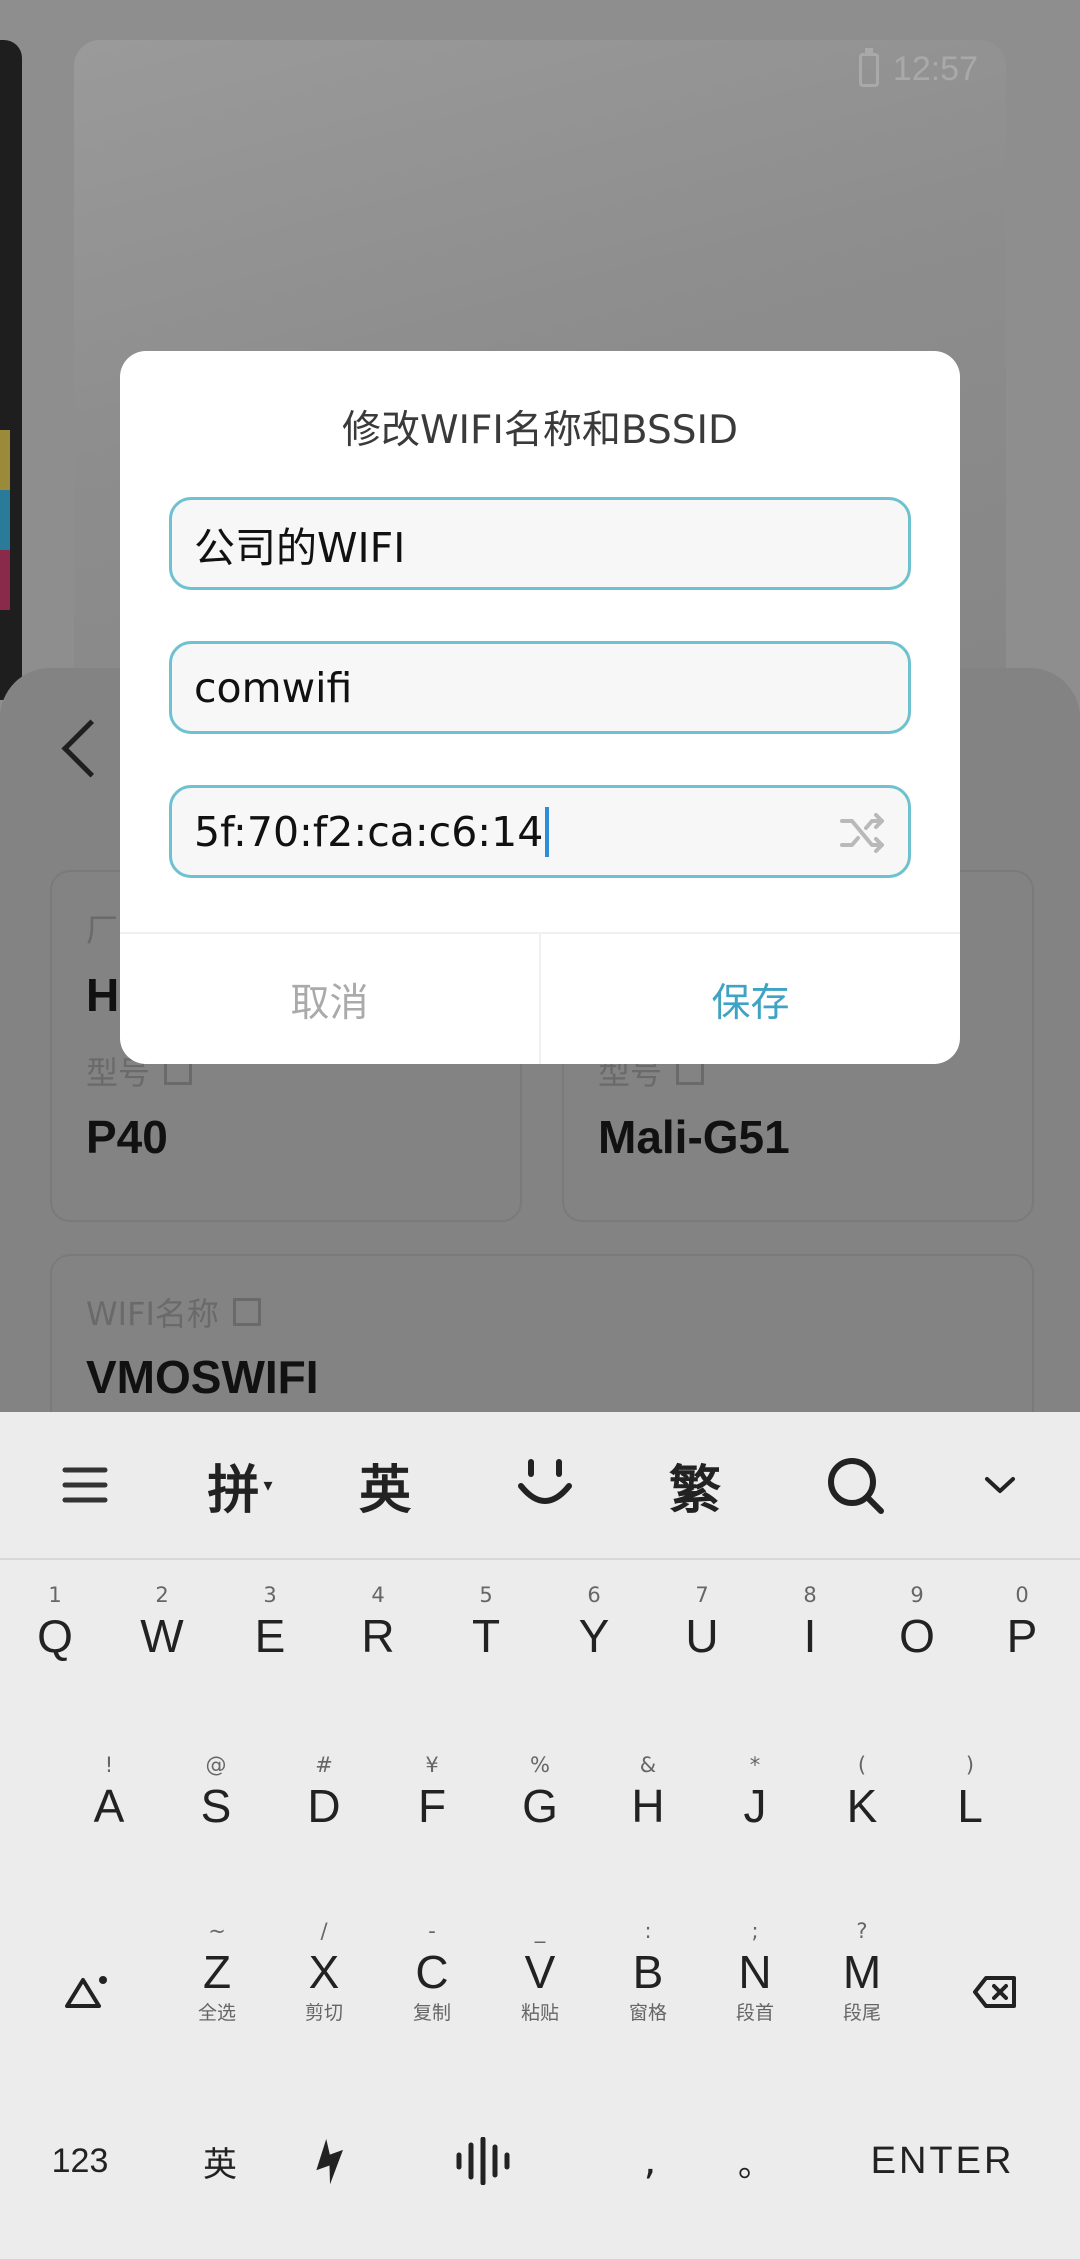 This screenshot has height=2259, width=1080. What do you see at coordinates (216, 1806) in the screenshot?
I see `key-letter: S` at bounding box center [216, 1806].